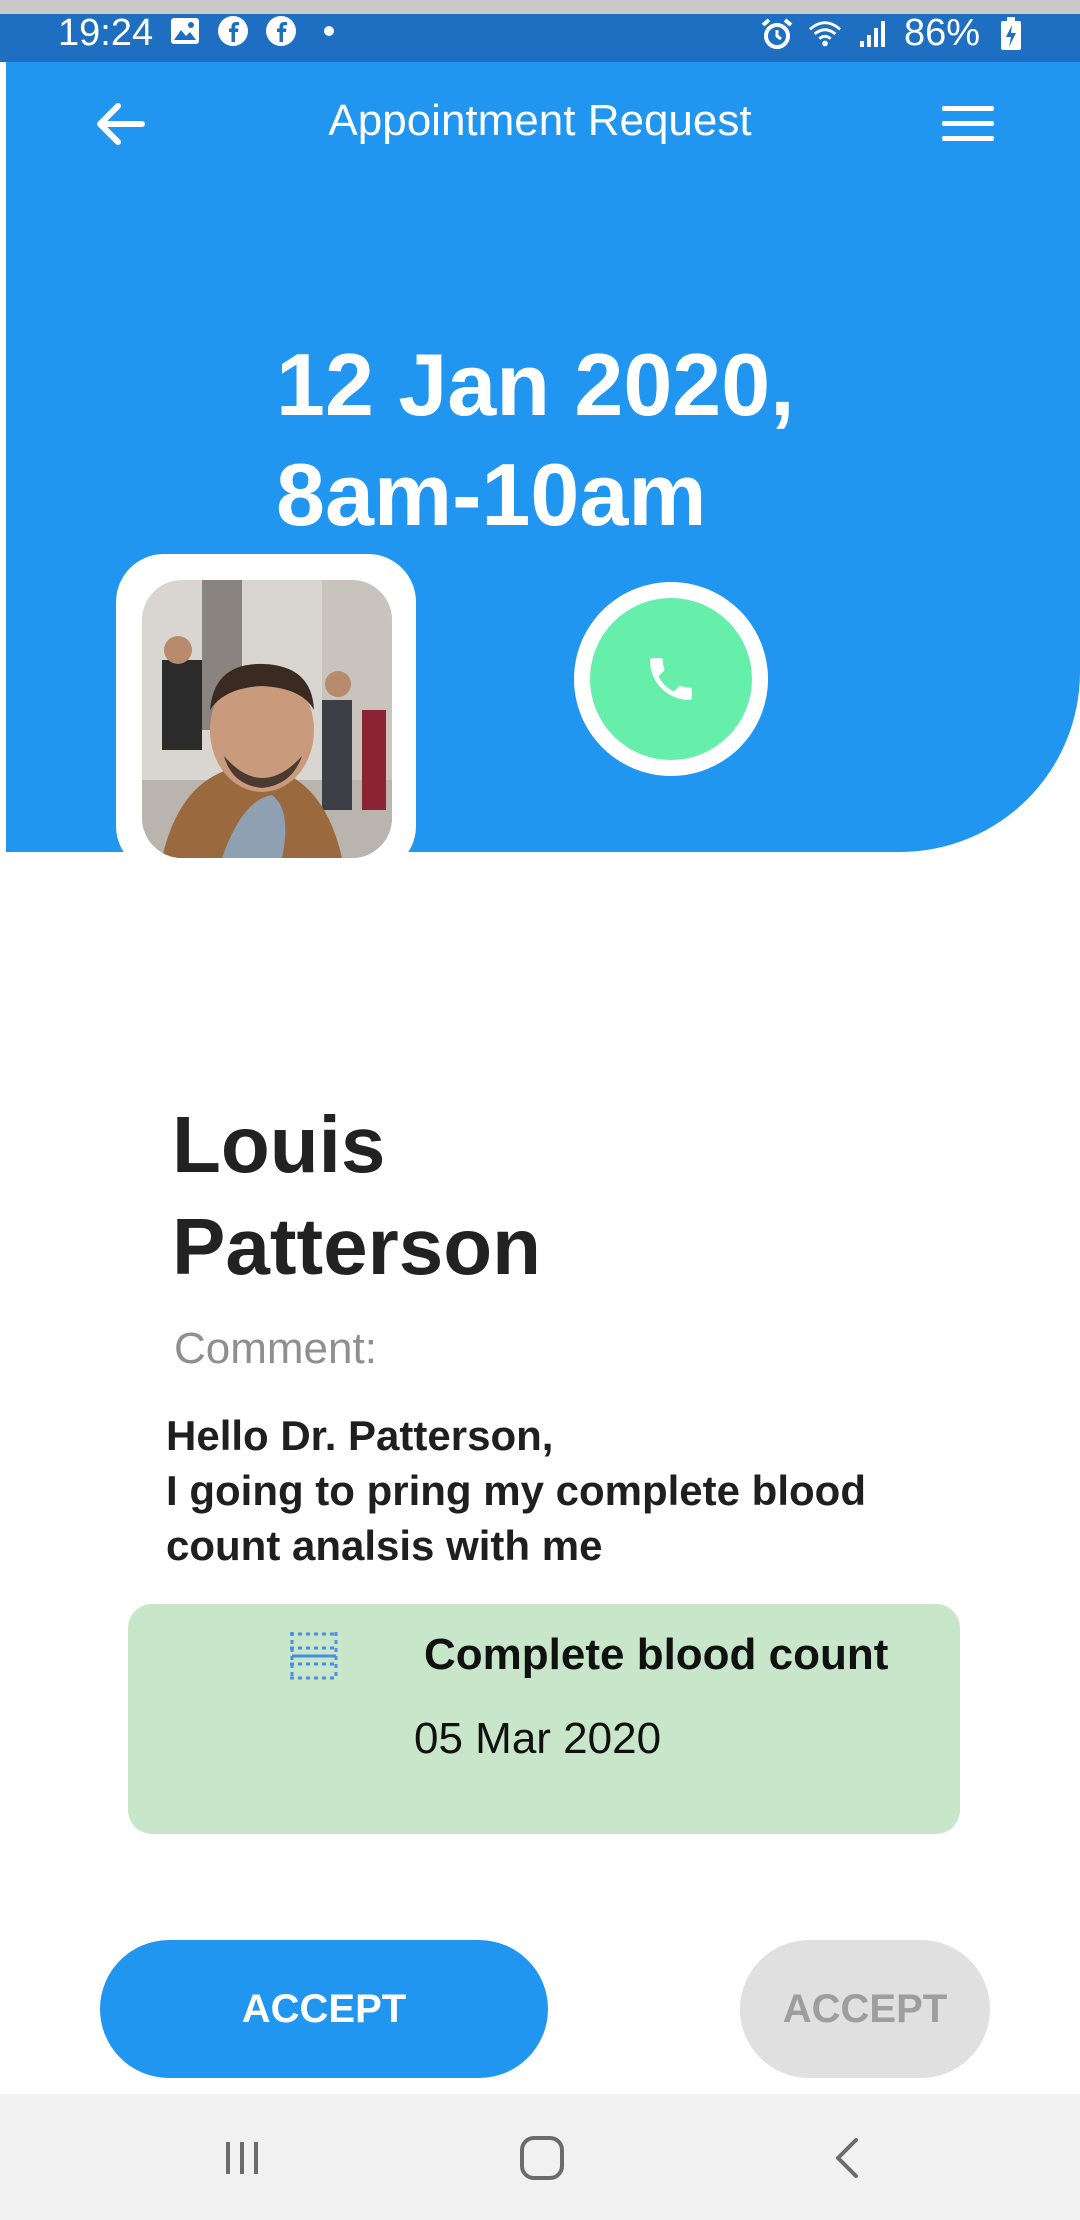  I want to click on patient-first-name: Louis, so click(279, 1144).